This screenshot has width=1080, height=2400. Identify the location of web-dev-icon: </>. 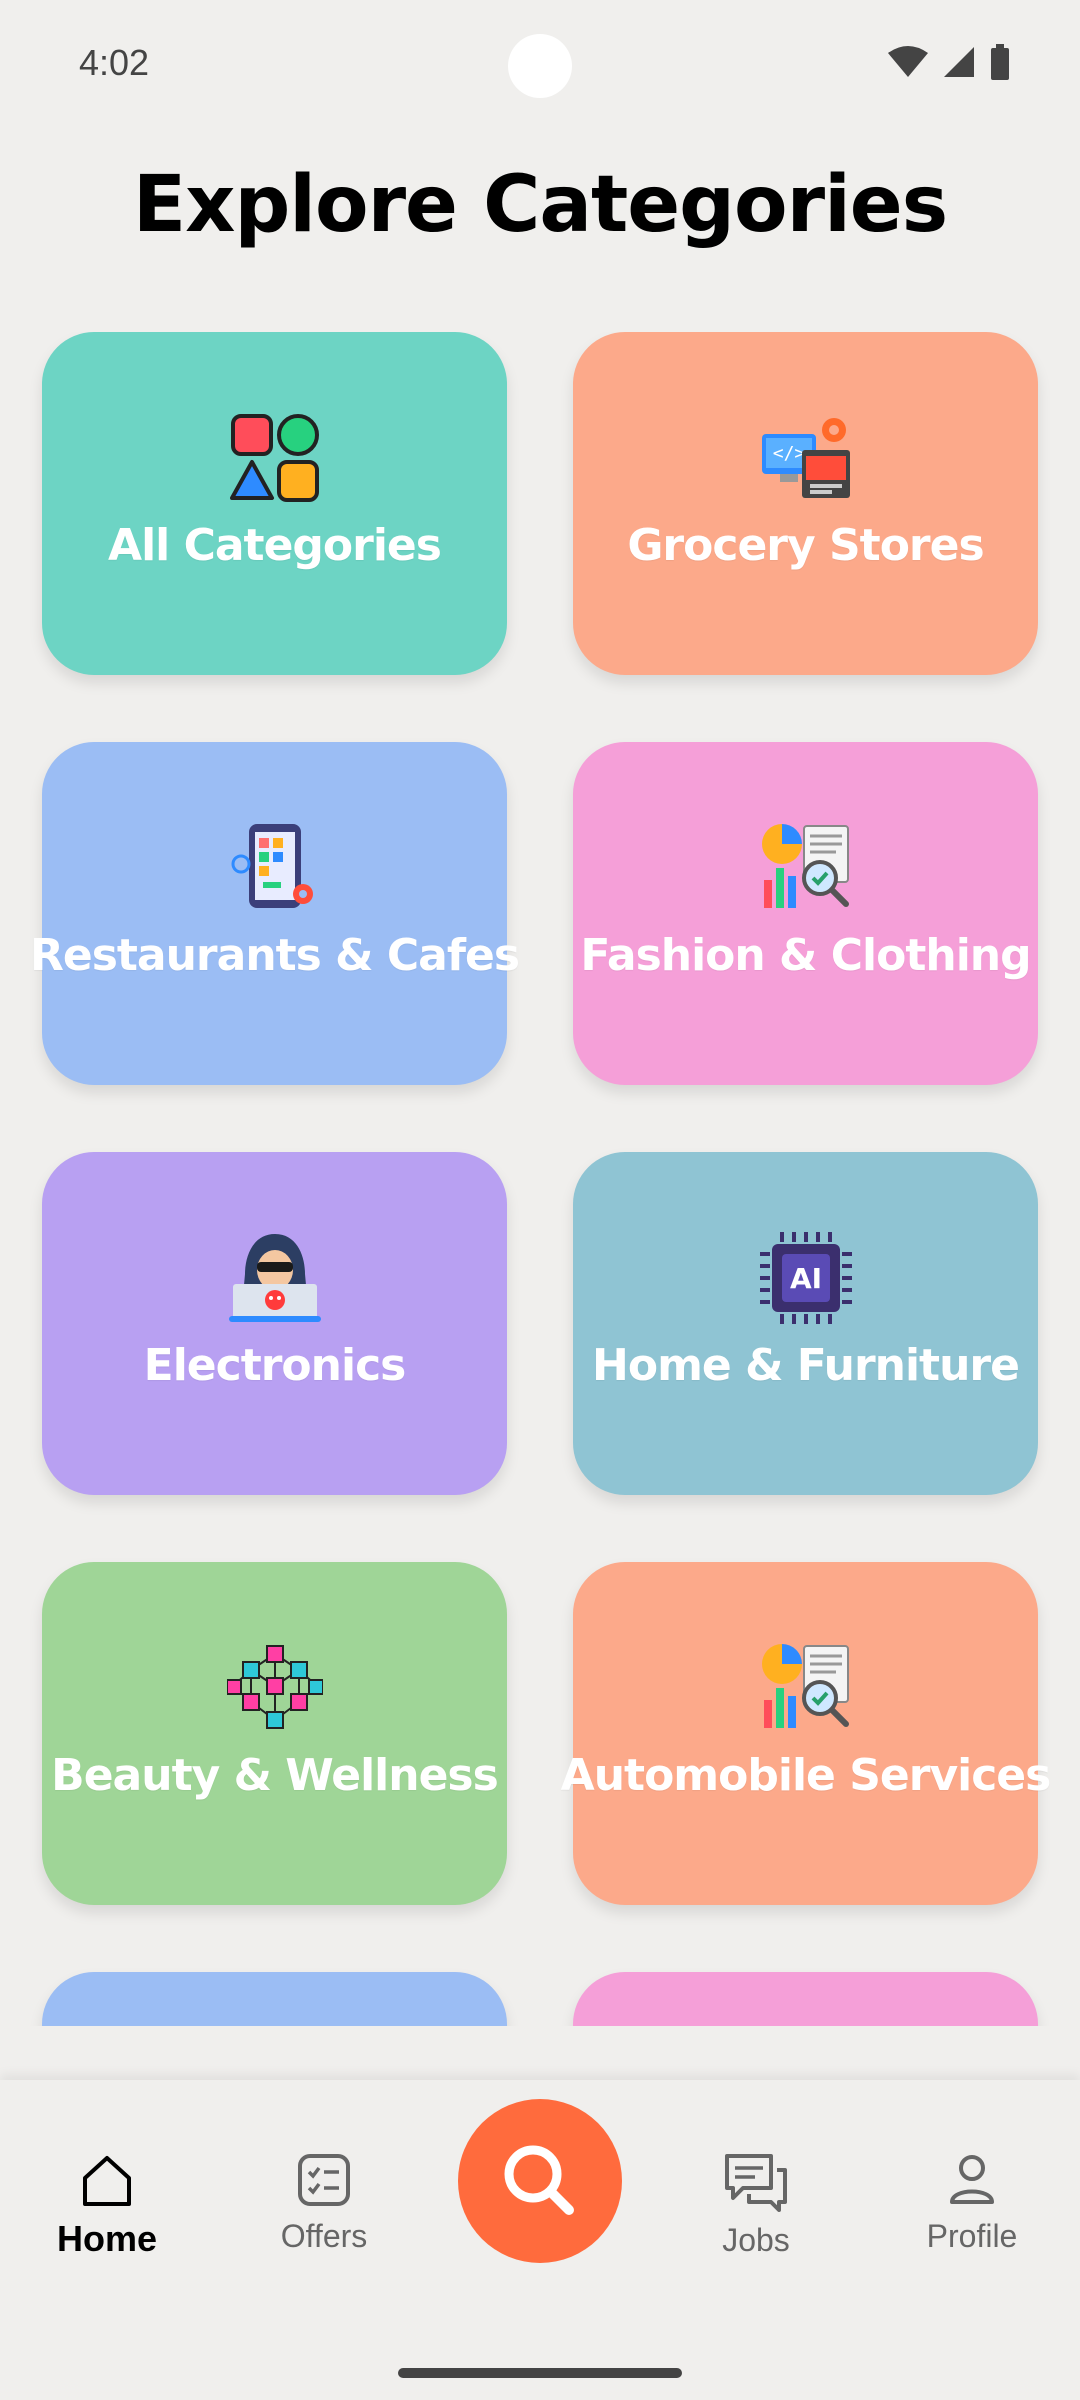
(805, 458).